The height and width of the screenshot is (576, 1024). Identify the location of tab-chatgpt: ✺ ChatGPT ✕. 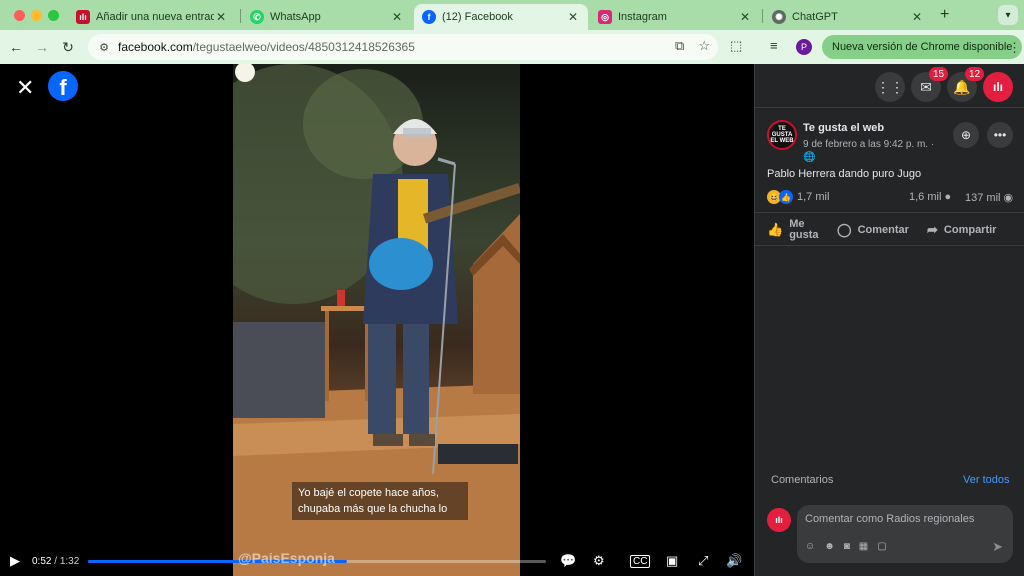
(848, 17).